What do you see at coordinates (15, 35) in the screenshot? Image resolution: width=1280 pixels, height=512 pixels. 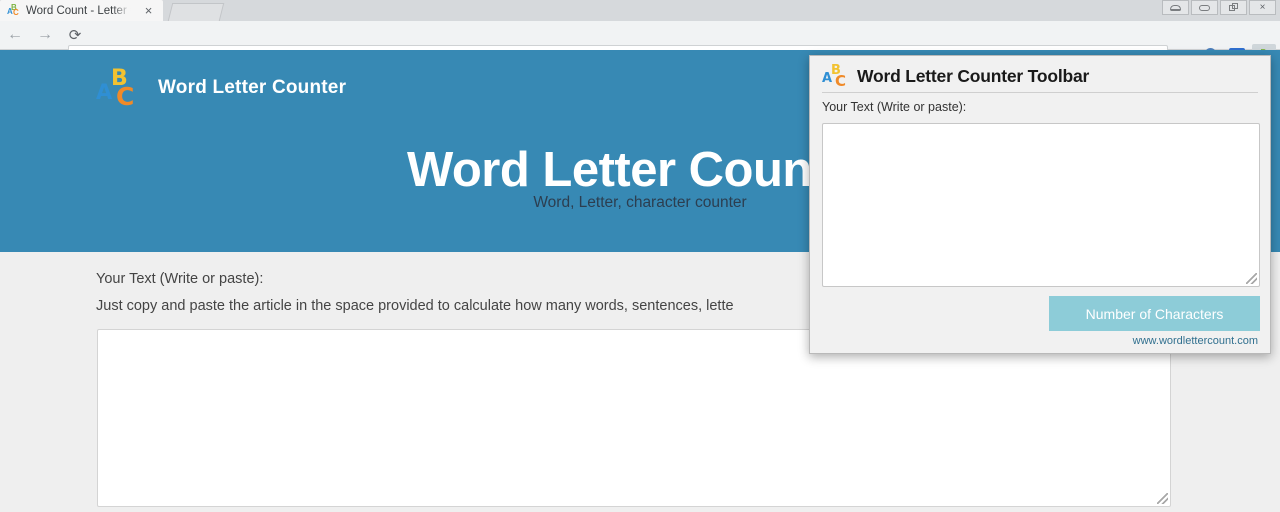 I see `back-button: ←` at bounding box center [15, 35].